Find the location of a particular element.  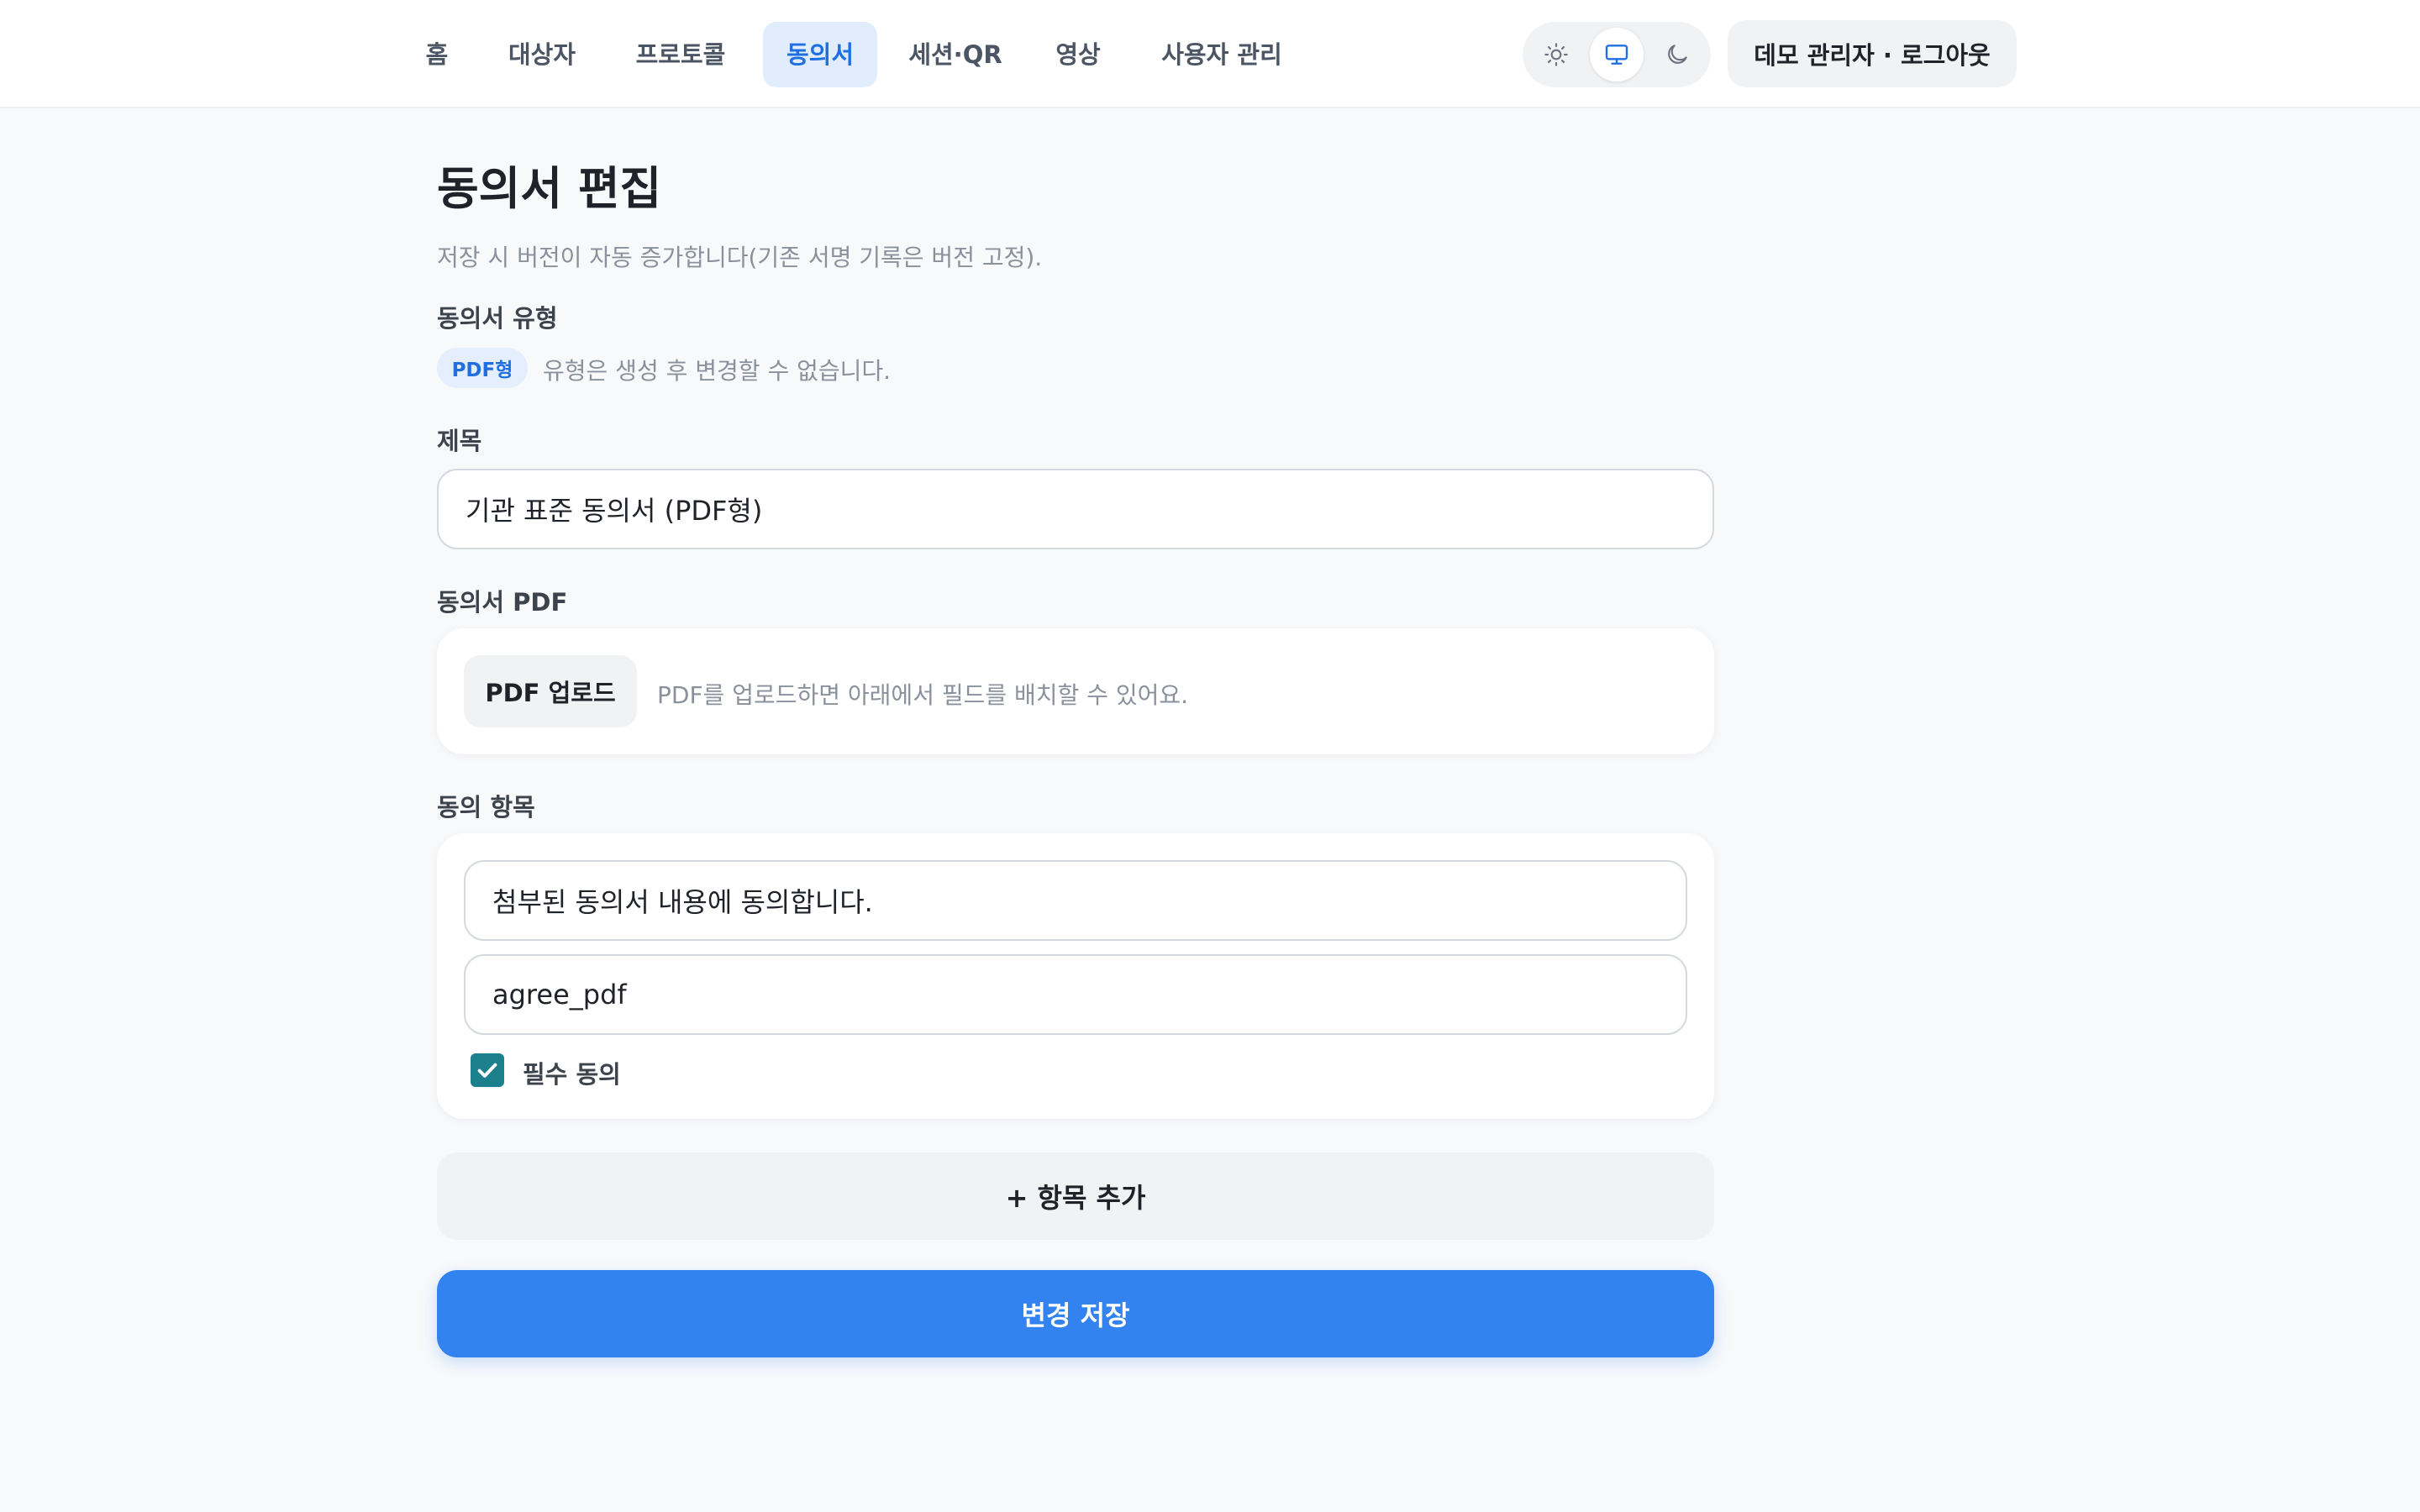

consent-type-label: 동의서 유형 is located at coordinates (497, 318).